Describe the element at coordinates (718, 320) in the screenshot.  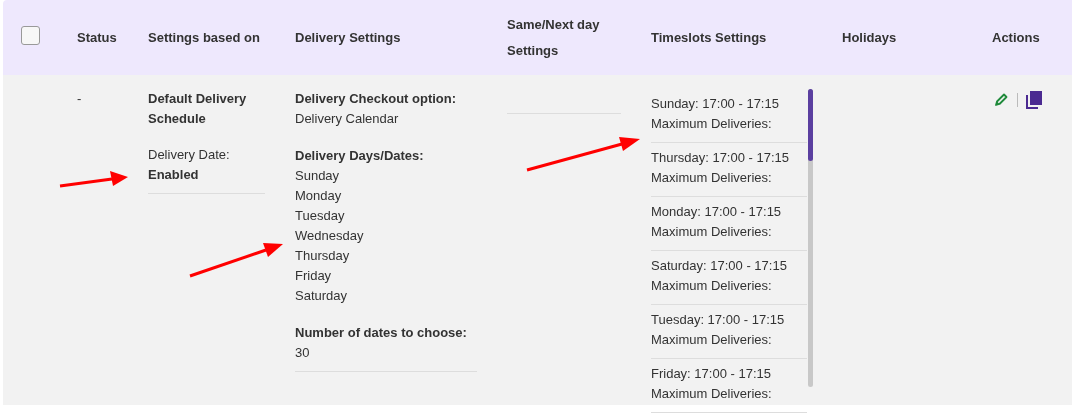
I see `timeslot-text: Tuesday: 17:00 - 17:15` at that location.